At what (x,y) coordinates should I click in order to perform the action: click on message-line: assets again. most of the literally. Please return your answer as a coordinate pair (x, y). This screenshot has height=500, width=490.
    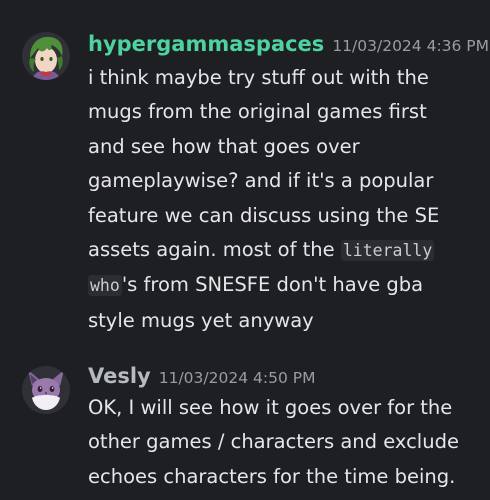
    Looking at the image, I should click on (289, 250).